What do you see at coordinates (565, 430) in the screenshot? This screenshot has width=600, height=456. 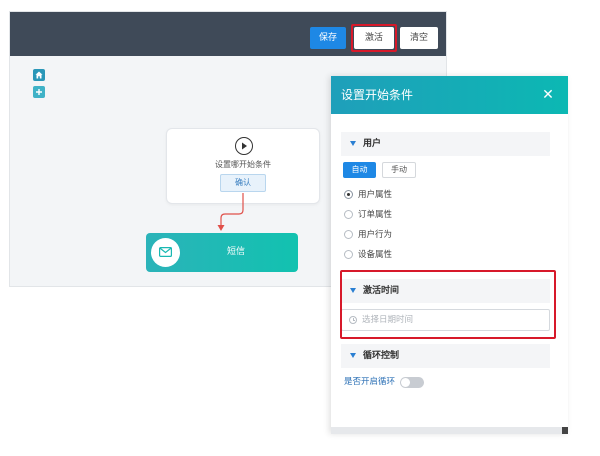 I see `scrollbar-thumb` at bounding box center [565, 430].